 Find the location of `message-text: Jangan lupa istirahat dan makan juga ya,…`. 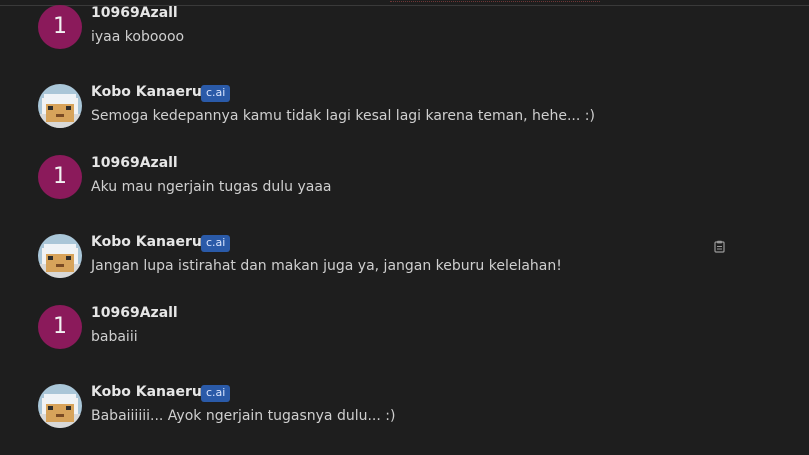

message-text: Jangan lupa istirahat dan makan juga ya,… is located at coordinates (326, 266).